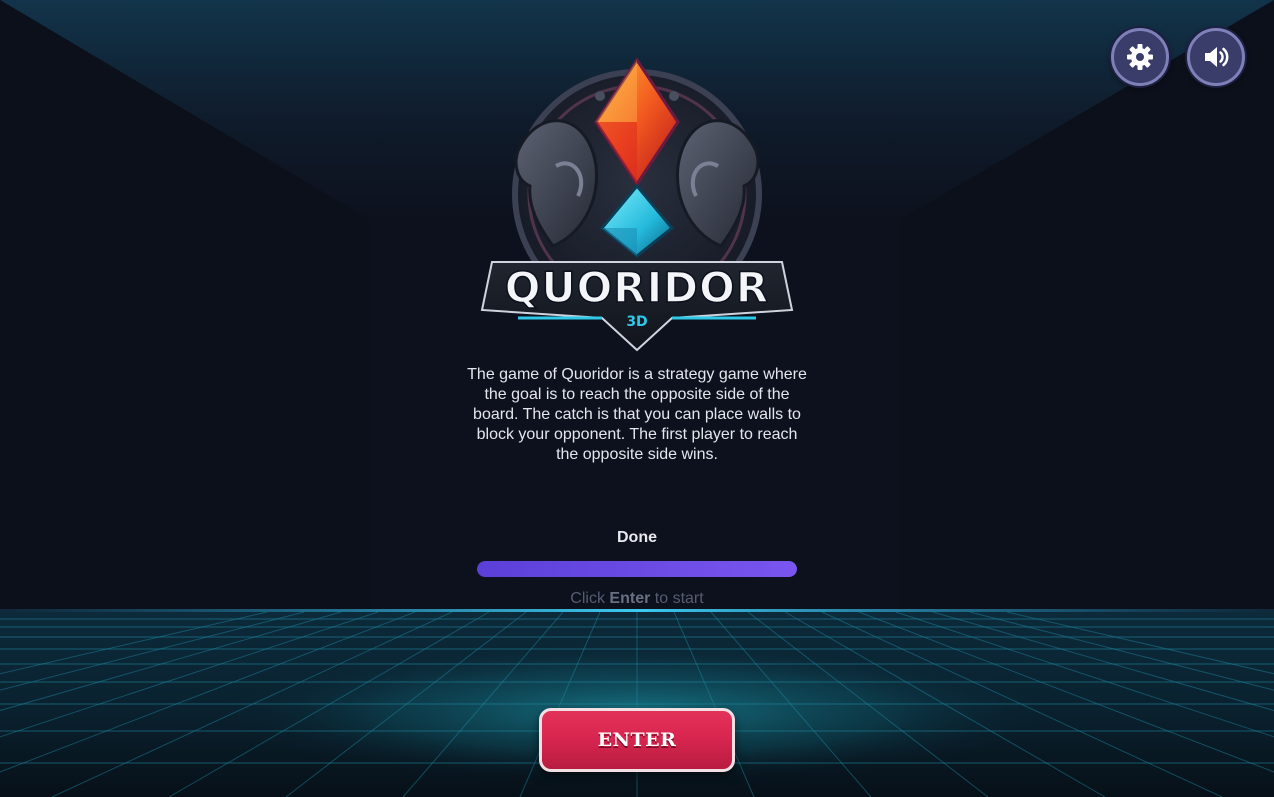  Describe the element at coordinates (637, 204) in the screenshot. I see `quoridor-logo: QUORIDOR 3D` at that location.